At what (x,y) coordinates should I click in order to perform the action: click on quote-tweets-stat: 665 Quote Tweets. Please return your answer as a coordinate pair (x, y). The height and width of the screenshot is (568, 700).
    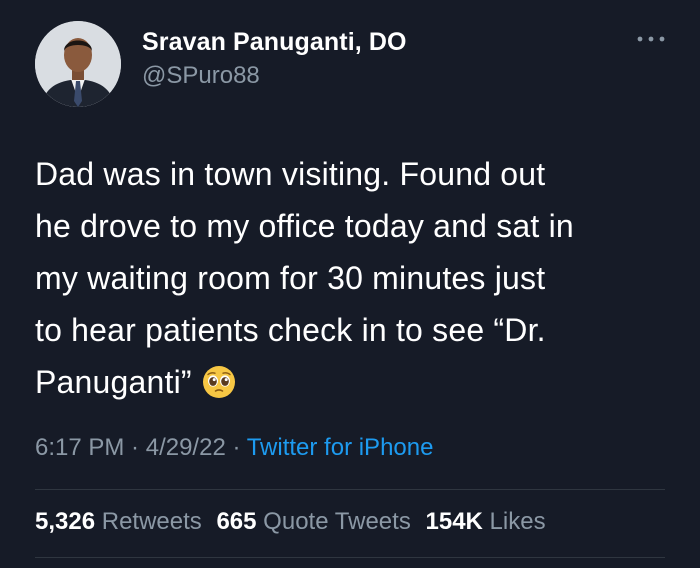
    Looking at the image, I should click on (313, 521).